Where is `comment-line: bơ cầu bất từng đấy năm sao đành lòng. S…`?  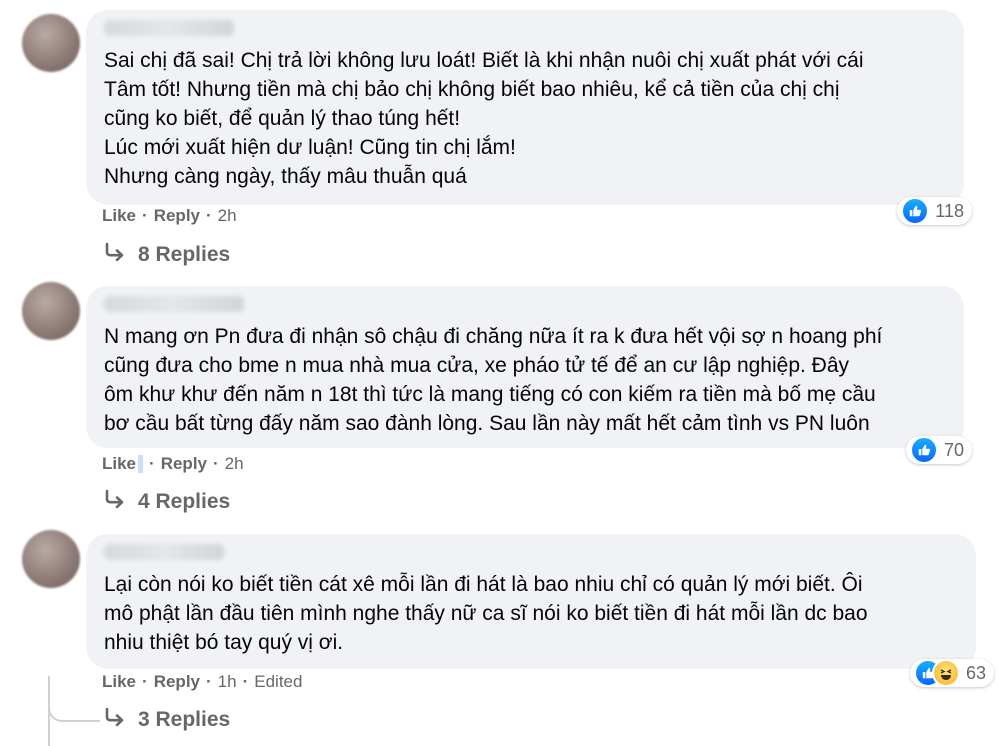 comment-line: bơ cầu bất từng đấy năm sao đành lòng. S… is located at coordinates (487, 423).